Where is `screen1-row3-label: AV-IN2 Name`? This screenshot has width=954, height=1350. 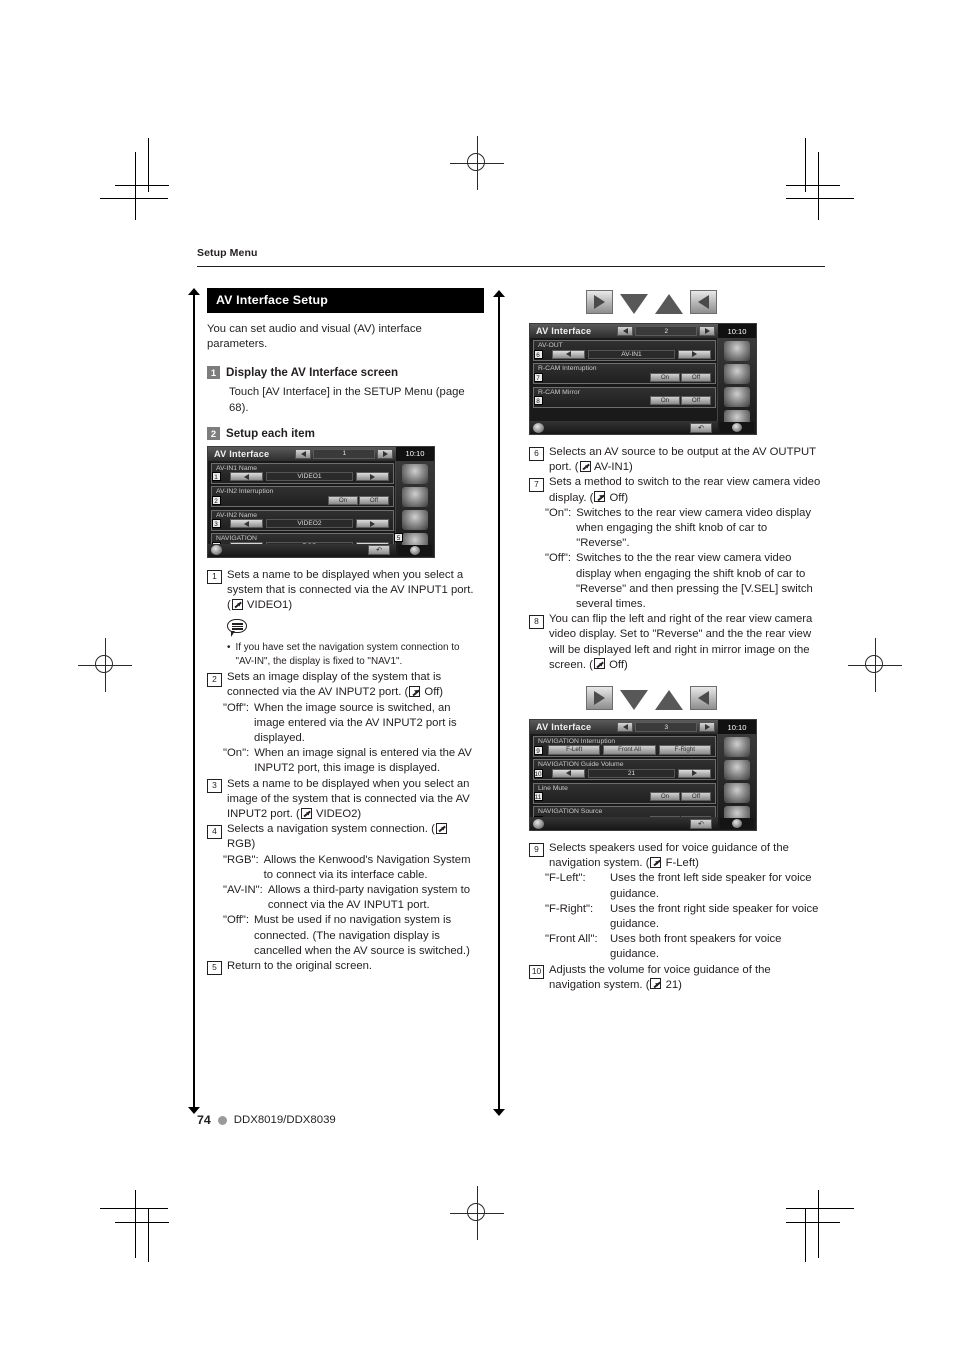 screen1-row3-label: AV-IN2 Name is located at coordinates (237, 515).